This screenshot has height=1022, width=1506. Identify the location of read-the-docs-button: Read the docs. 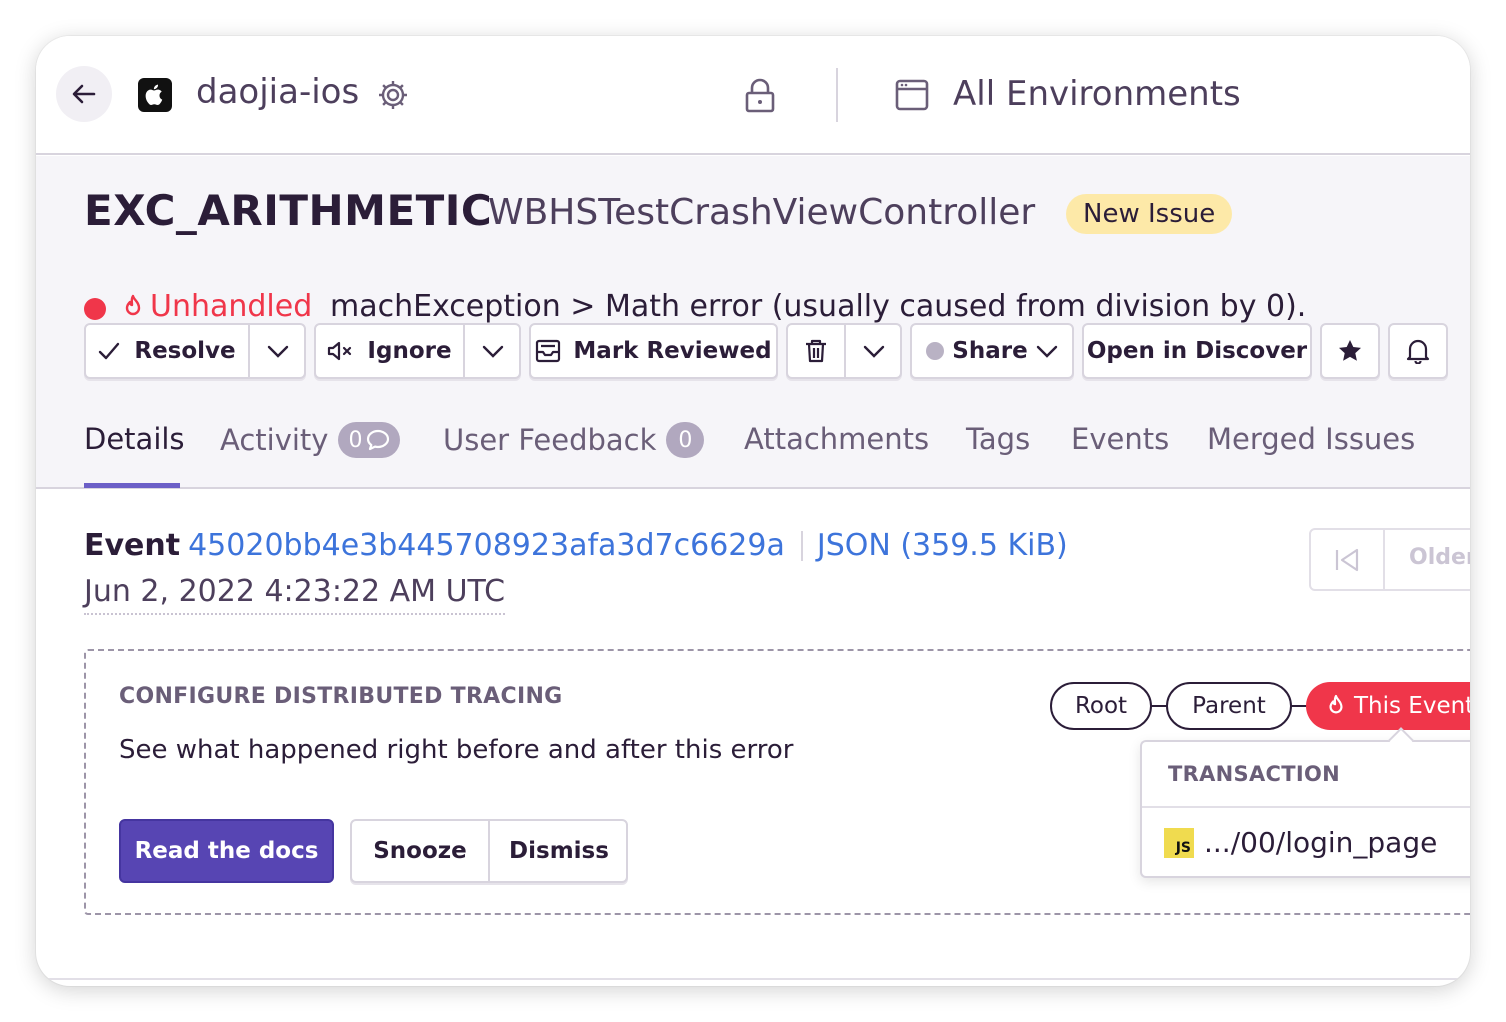
(226, 851).